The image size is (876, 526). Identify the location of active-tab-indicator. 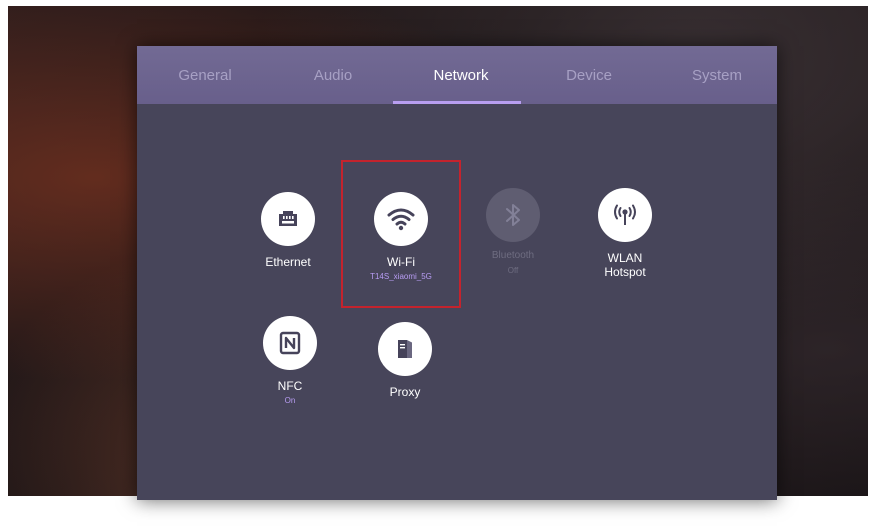
(457, 102).